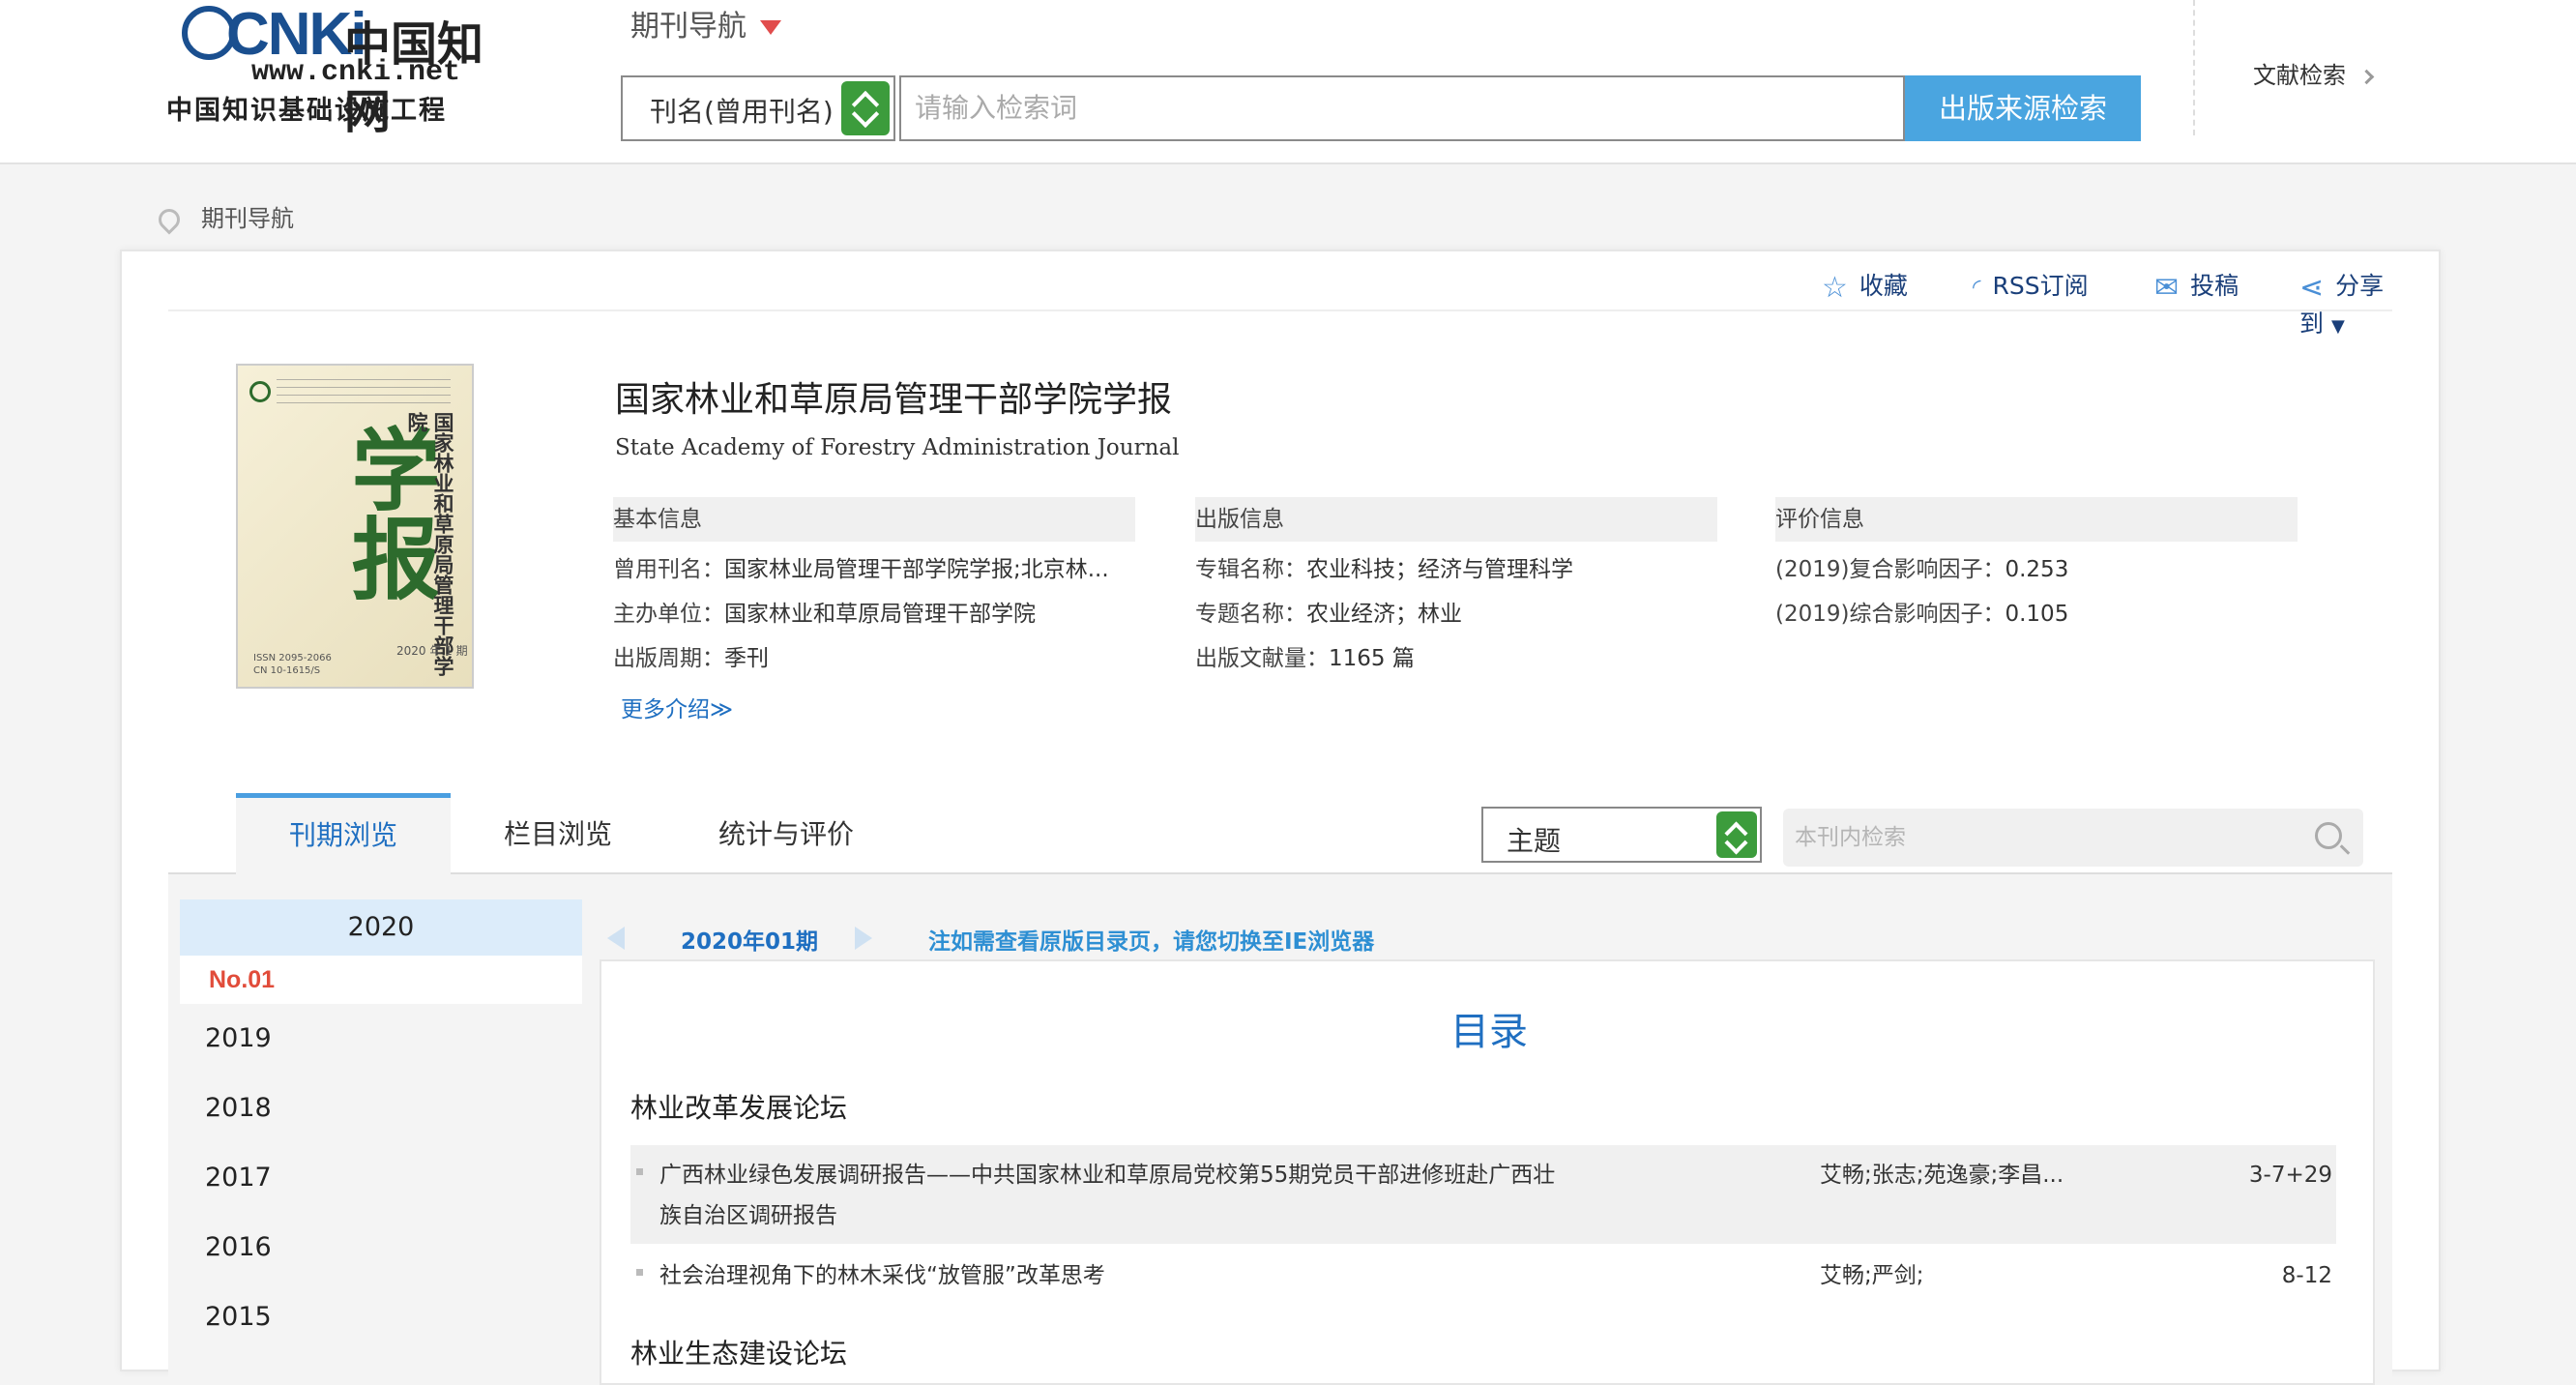 The image size is (2576, 1385). What do you see at coordinates (750, 942) in the screenshot?
I see `issue-label: 2020年01期` at bounding box center [750, 942].